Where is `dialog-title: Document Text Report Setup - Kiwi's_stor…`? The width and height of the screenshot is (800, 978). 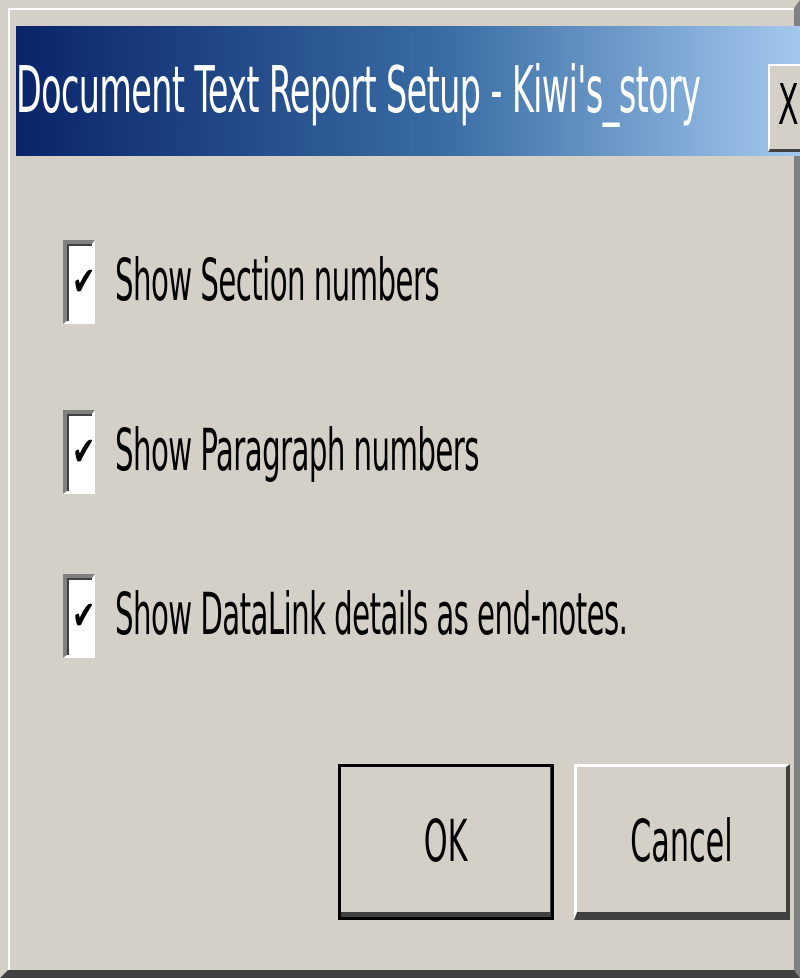
dialog-title: Document Text Report Setup - Kiwi's_stor… is located at coordinates (358, 91).